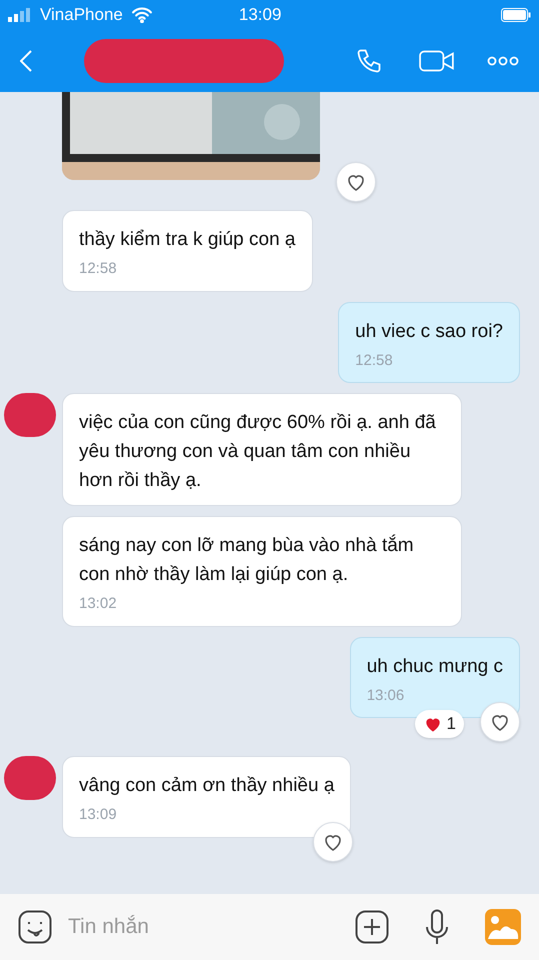  Describe the element at coordinates (258, 452) in the screenshot. I see `message-text: việc của con cũng được 60% rồi ạ. anh đã yêu thương con và quan tâm con nhiều hơn rồi thầy ạ.` at that location.